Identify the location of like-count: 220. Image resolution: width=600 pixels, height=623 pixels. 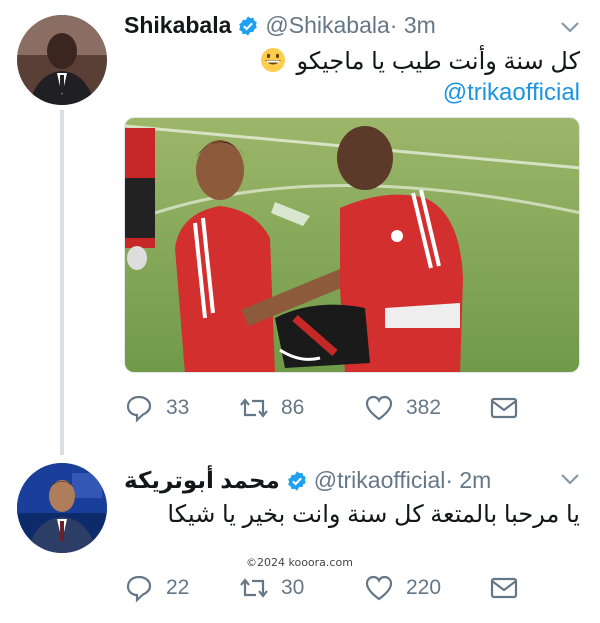
(424, 587).